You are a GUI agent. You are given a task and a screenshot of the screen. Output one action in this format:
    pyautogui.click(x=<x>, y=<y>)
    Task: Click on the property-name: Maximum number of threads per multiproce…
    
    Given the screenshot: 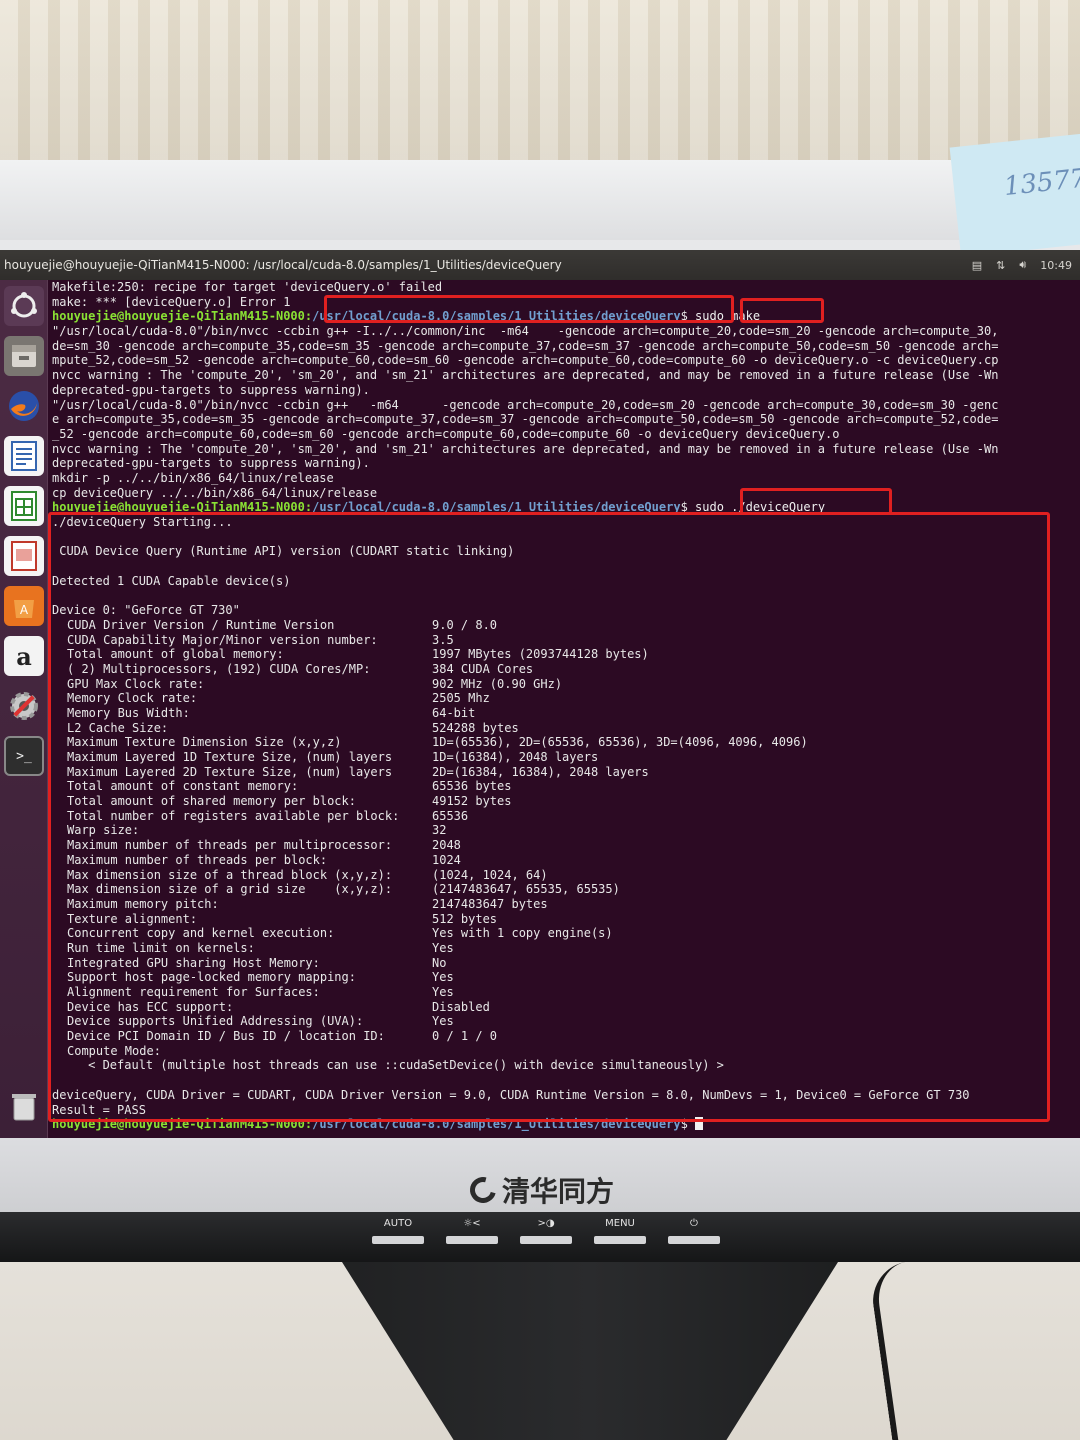 What is the action you would take?
    pyautogui.click(x=230, y=845)
    